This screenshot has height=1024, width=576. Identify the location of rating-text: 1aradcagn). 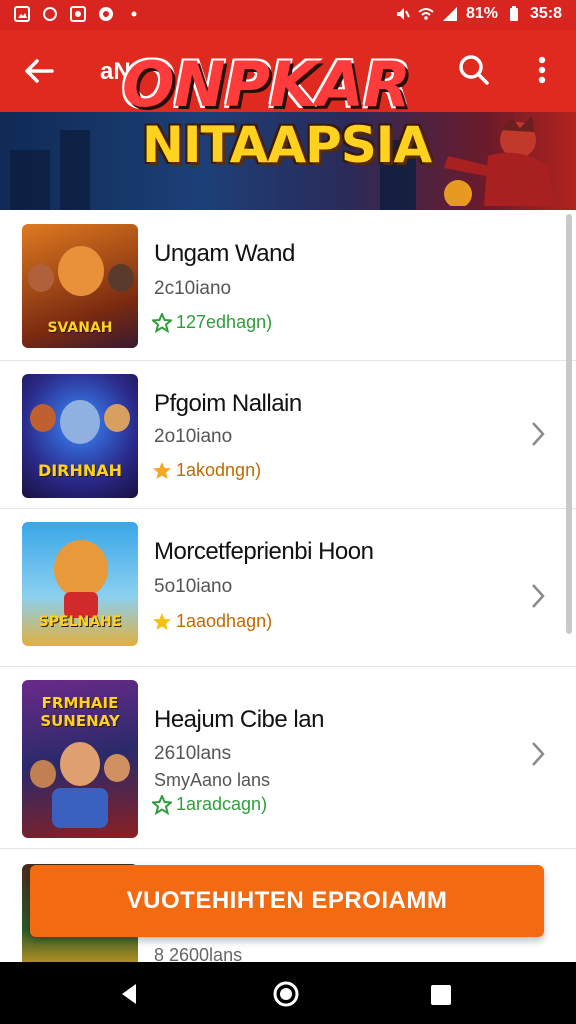
(222, 804).